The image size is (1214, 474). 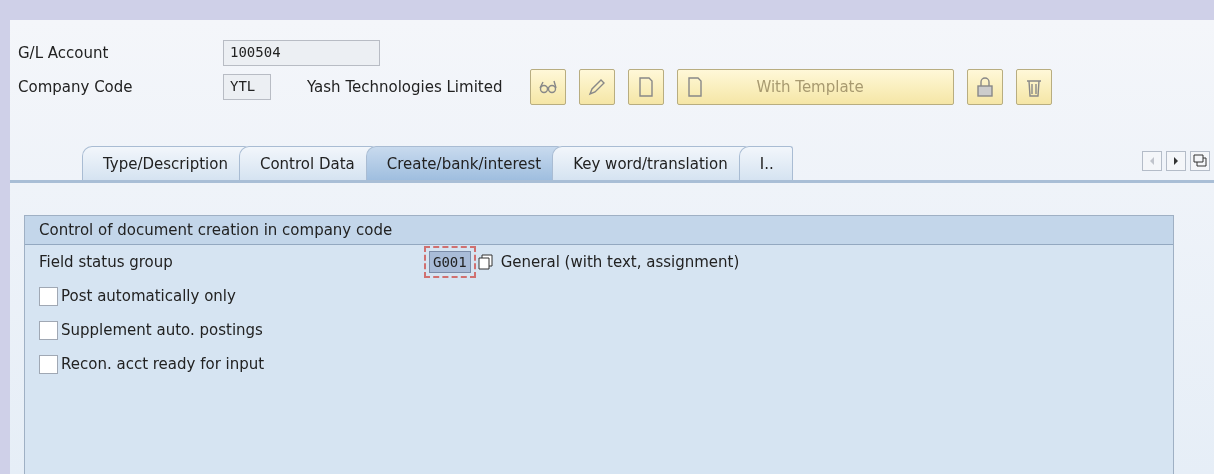 I want to click on lock-button, so click(x=985, y=87).